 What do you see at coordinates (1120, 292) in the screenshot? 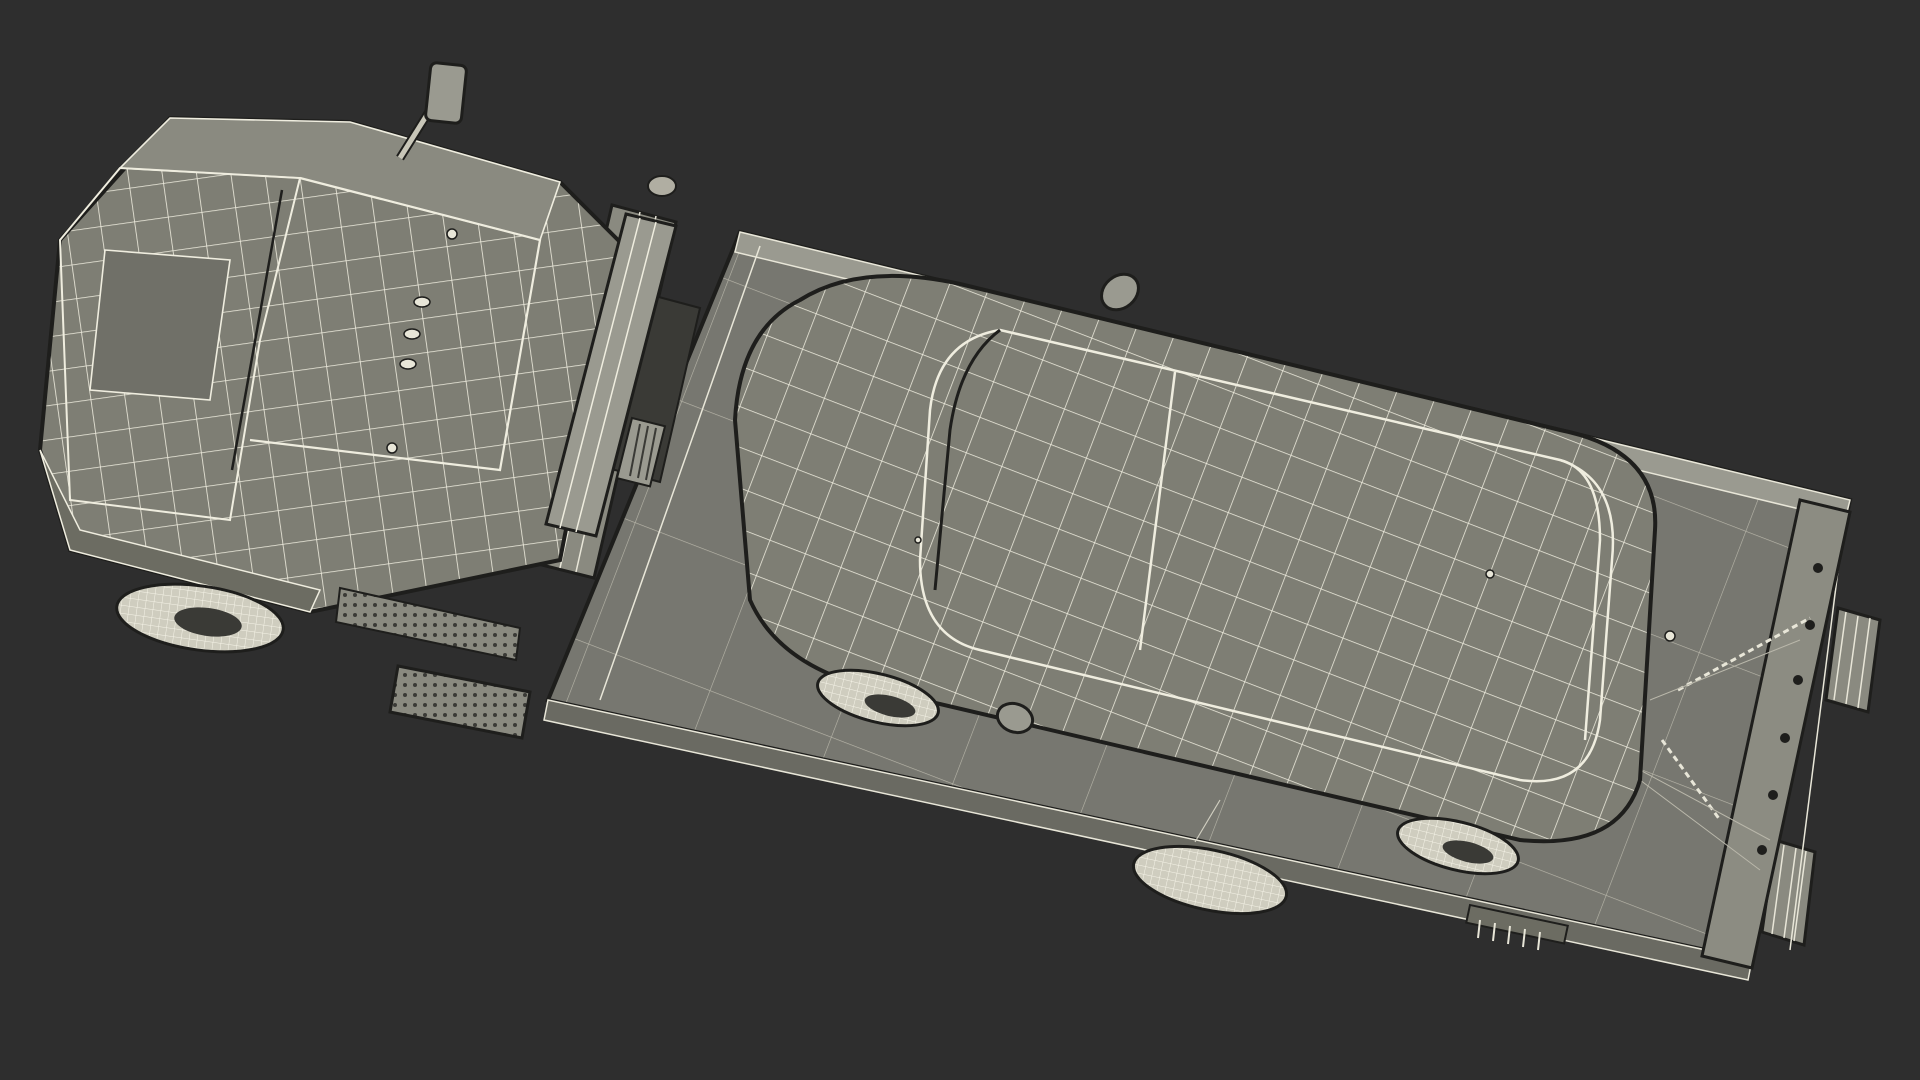
I see `car-mirror-top` at bounding box center [1120, 292].